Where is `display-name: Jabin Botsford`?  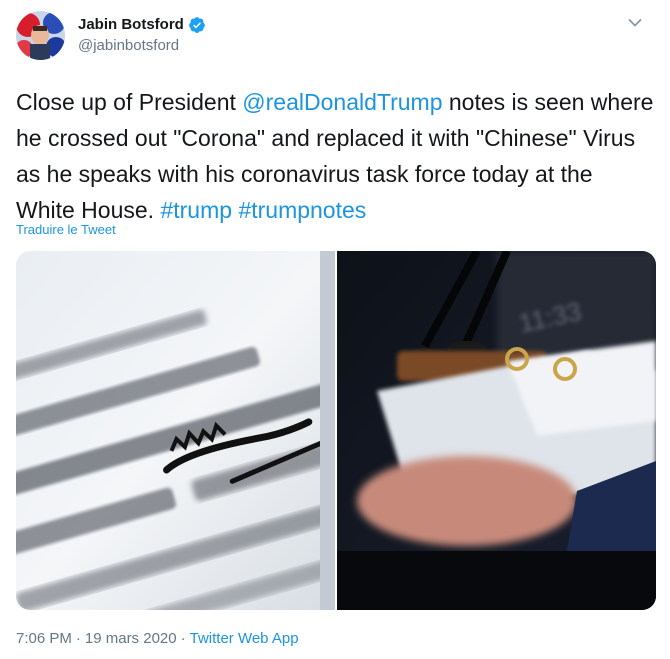 display-name: Jabin Botsford is located at coordinates (131, 25).